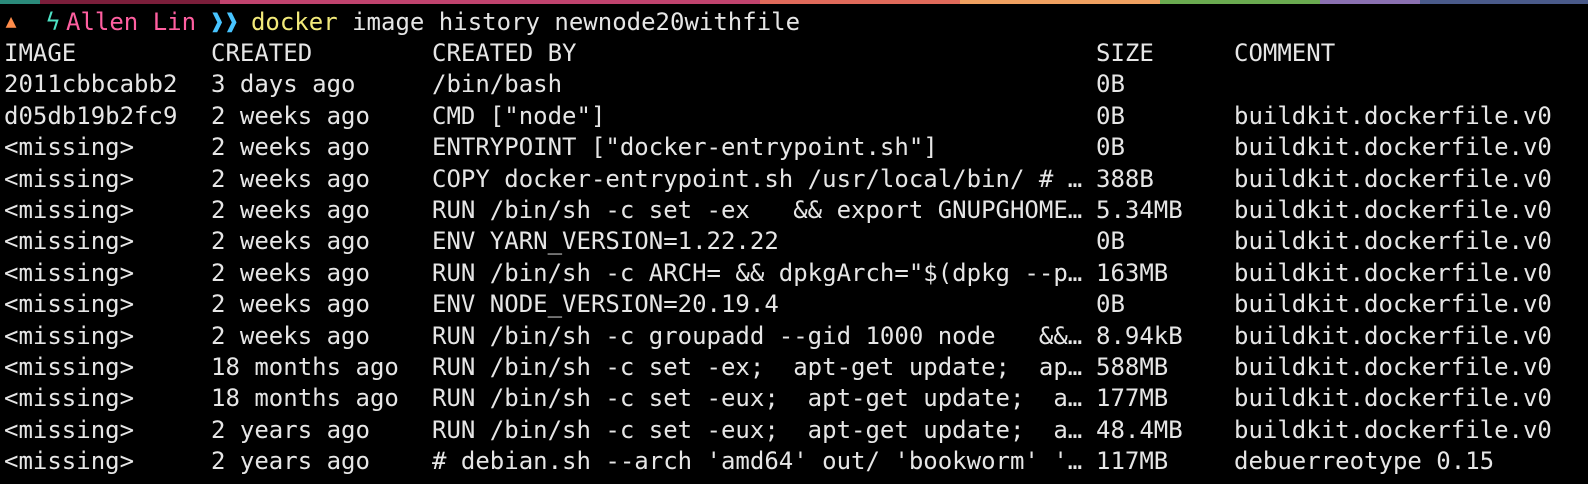 The image size is (1588, 484). What do you see at coordinates (1132, 461) in the screenshot?
I see `size-cell: 117MB` at bounding box center [1132, 461].